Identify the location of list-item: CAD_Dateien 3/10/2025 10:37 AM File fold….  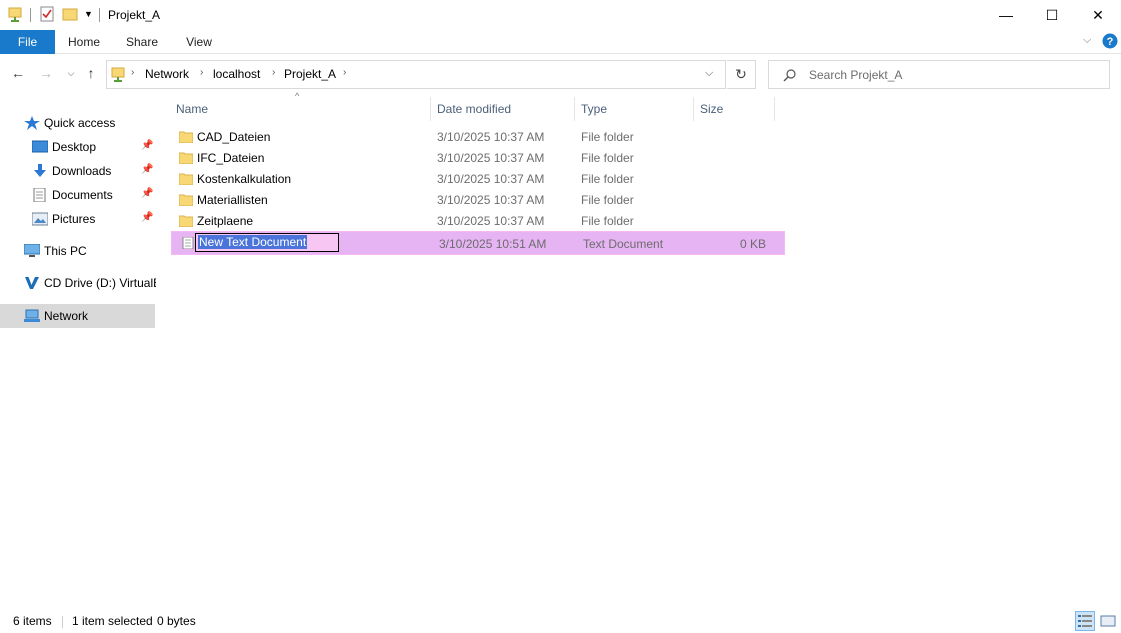
(472, 137).